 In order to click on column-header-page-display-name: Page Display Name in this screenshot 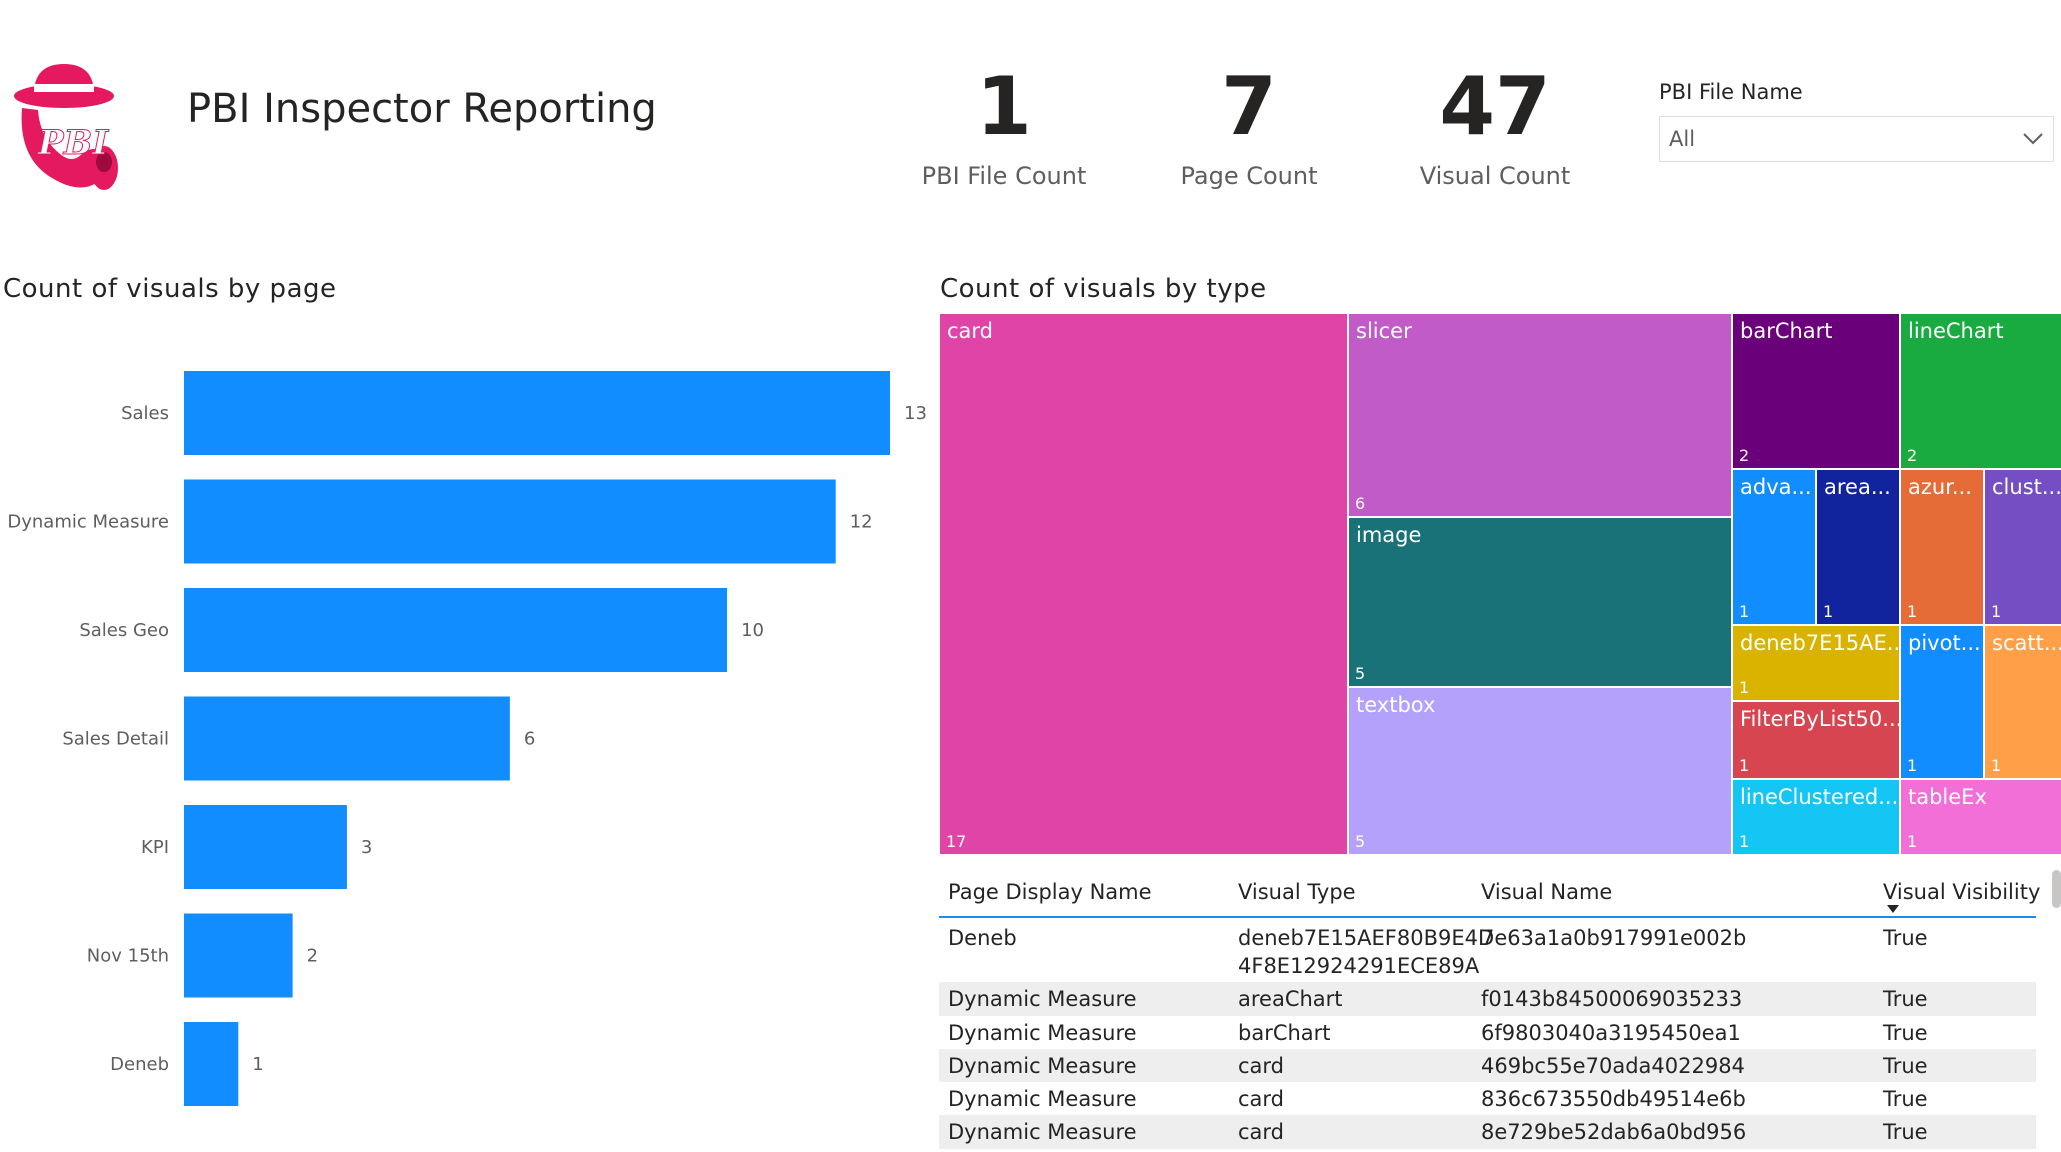, I will do `click(1084, 892)`.